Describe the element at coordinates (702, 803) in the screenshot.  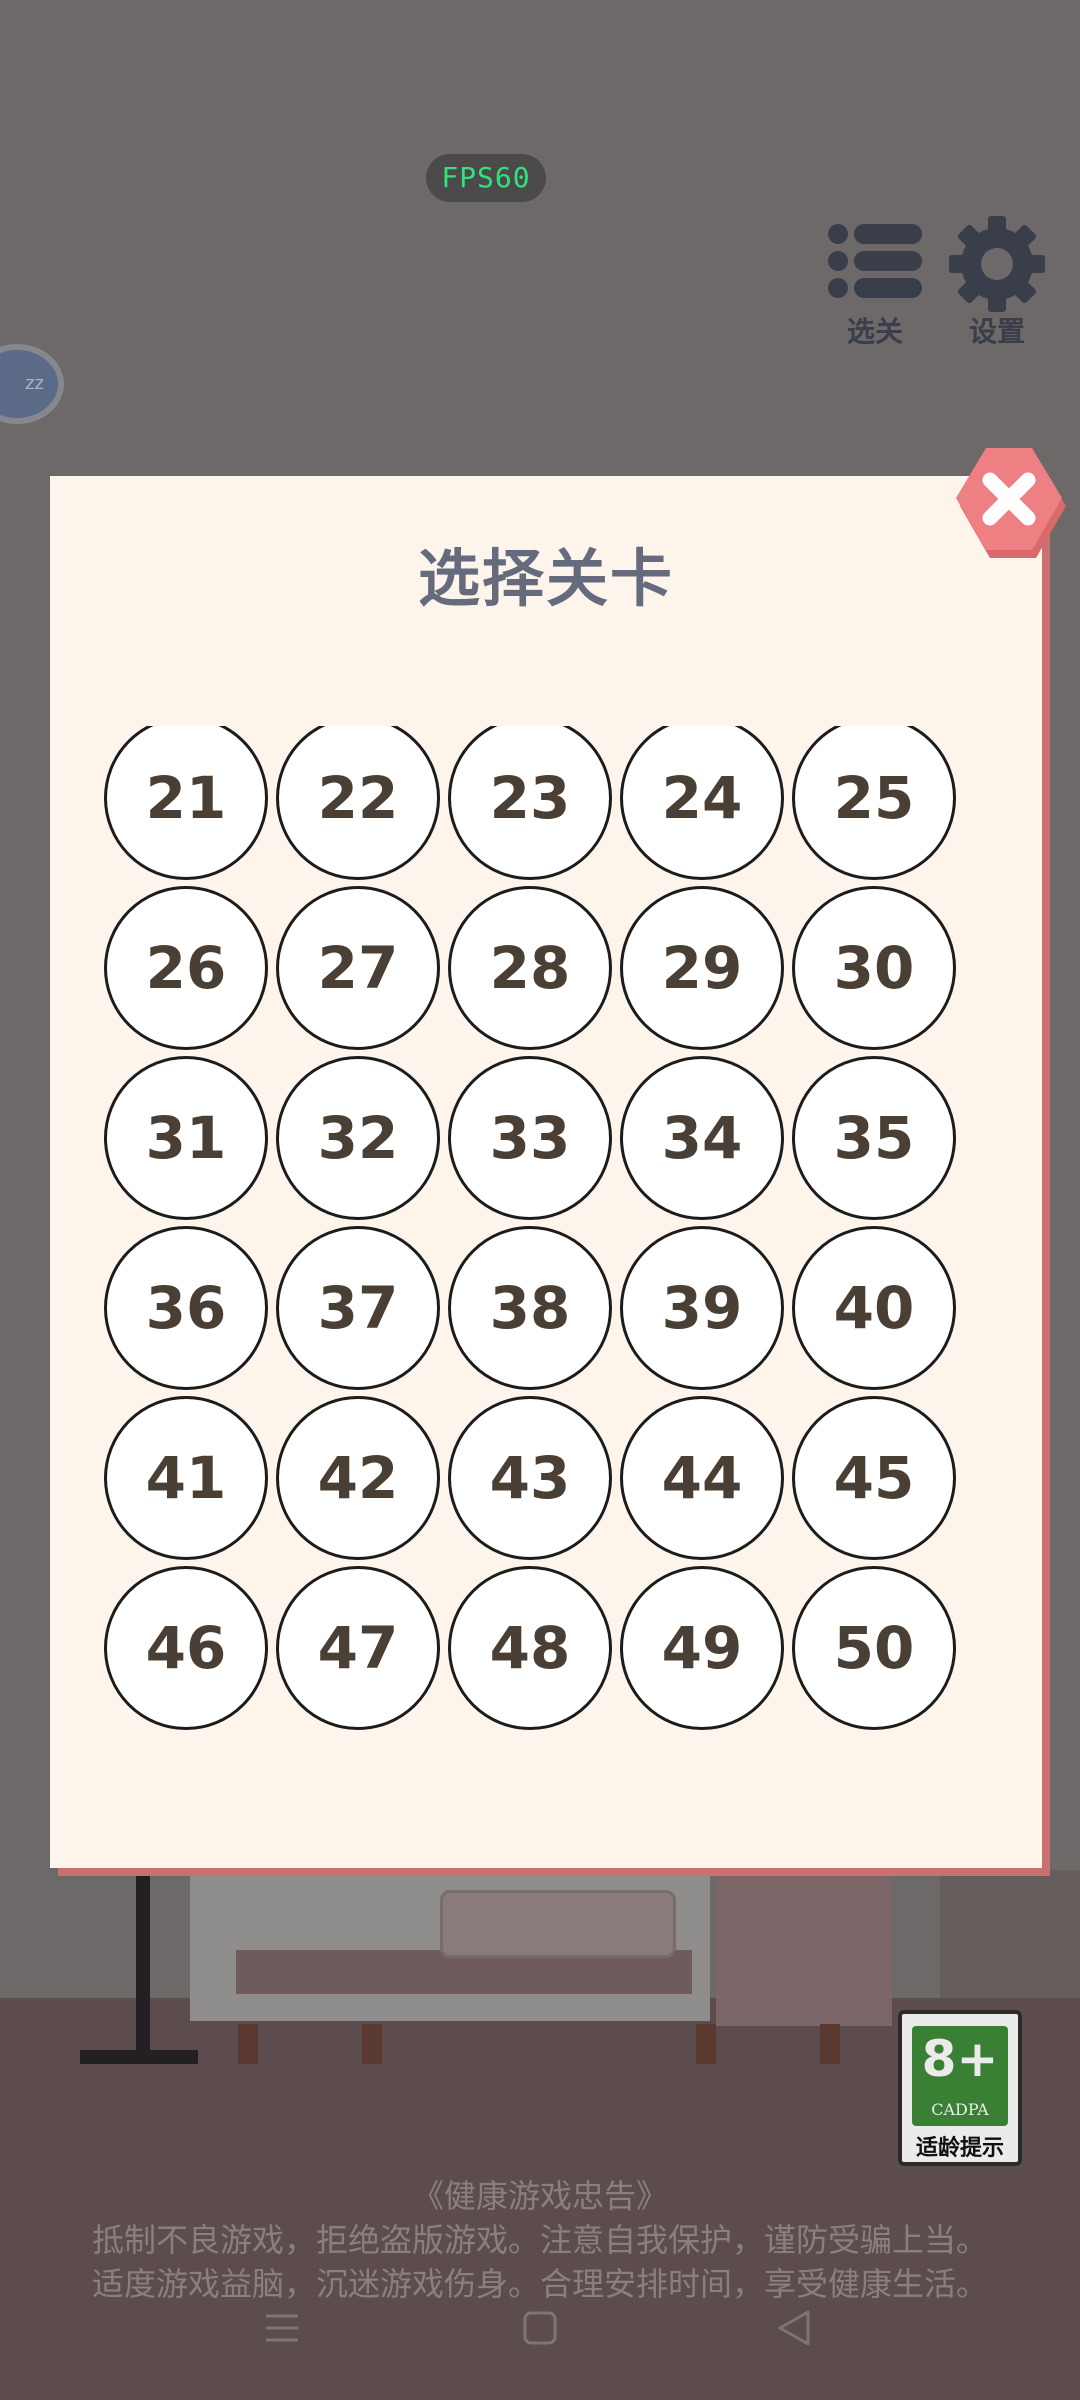
I see `level-button-24: 24` at that location.